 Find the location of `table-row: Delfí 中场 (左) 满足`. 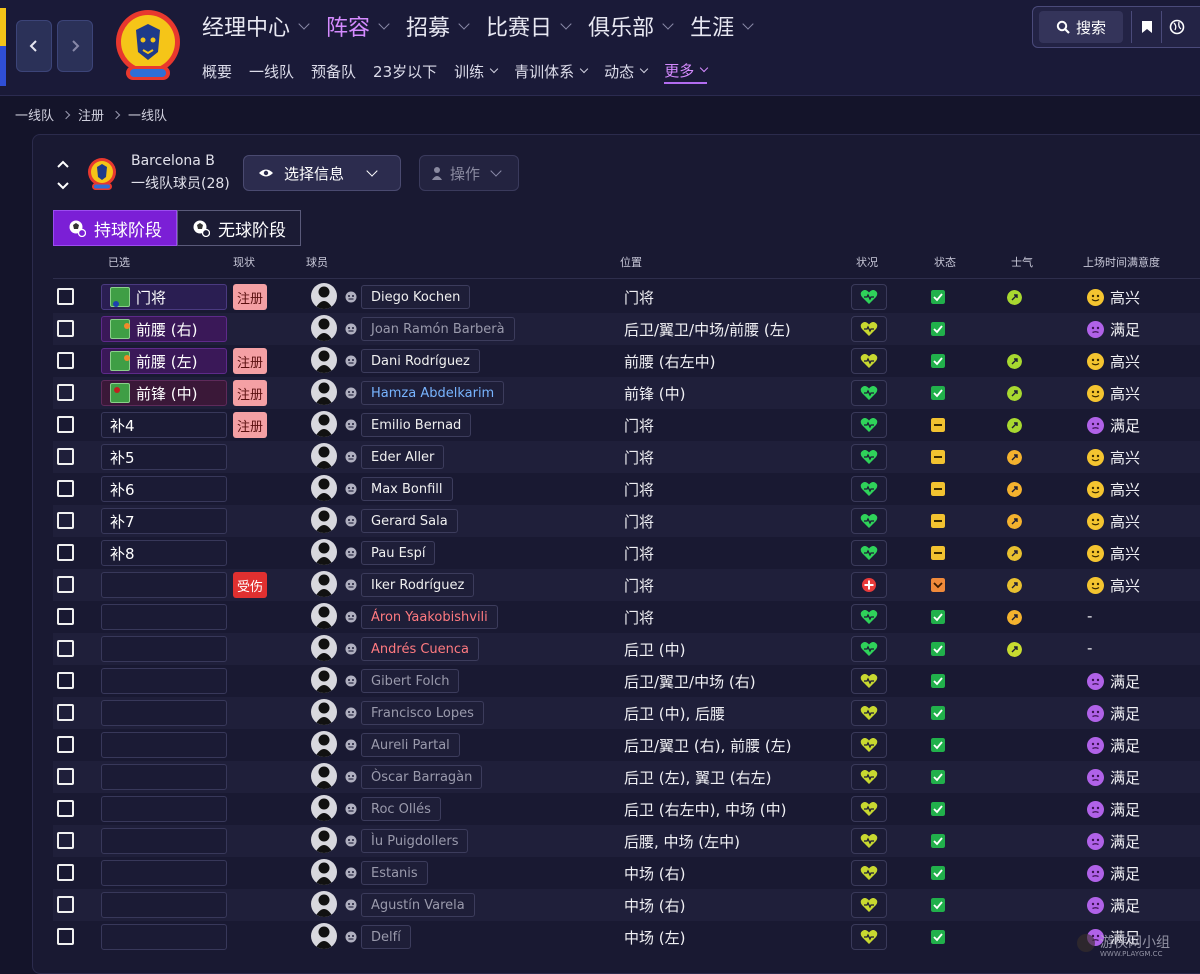

table-row: Delfí 中场 (左) 满足 is located at coordinates (626, 937).